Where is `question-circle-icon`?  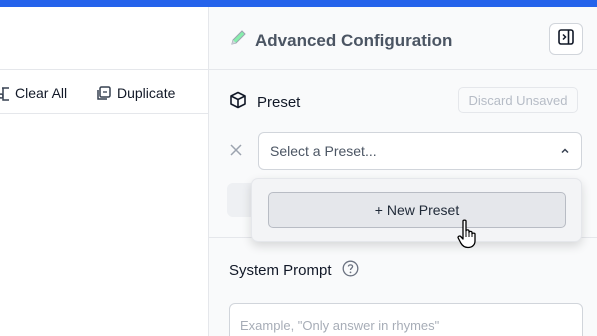
question-circle-icon is located at coordinates (350, 270).